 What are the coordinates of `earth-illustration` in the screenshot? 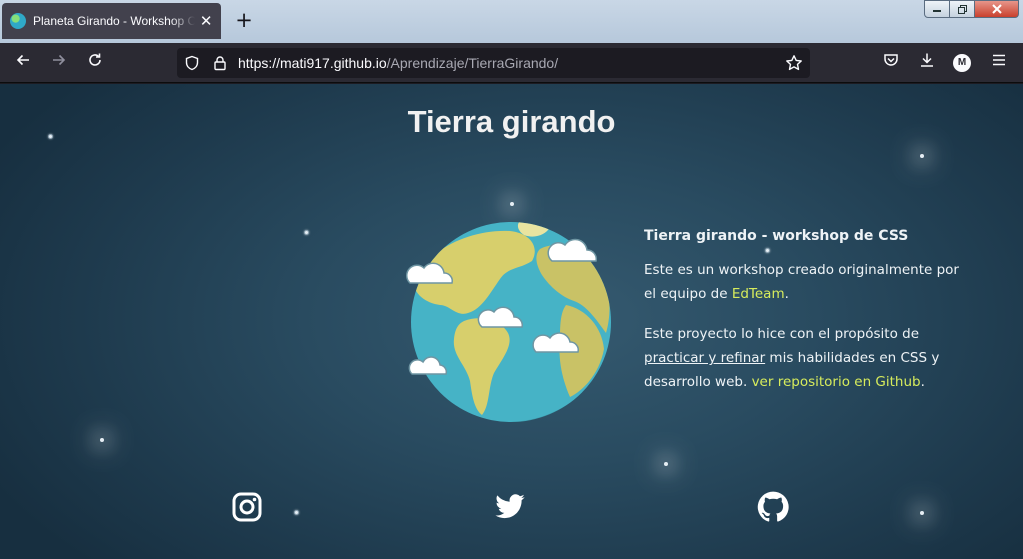 It's located at (508, 322).